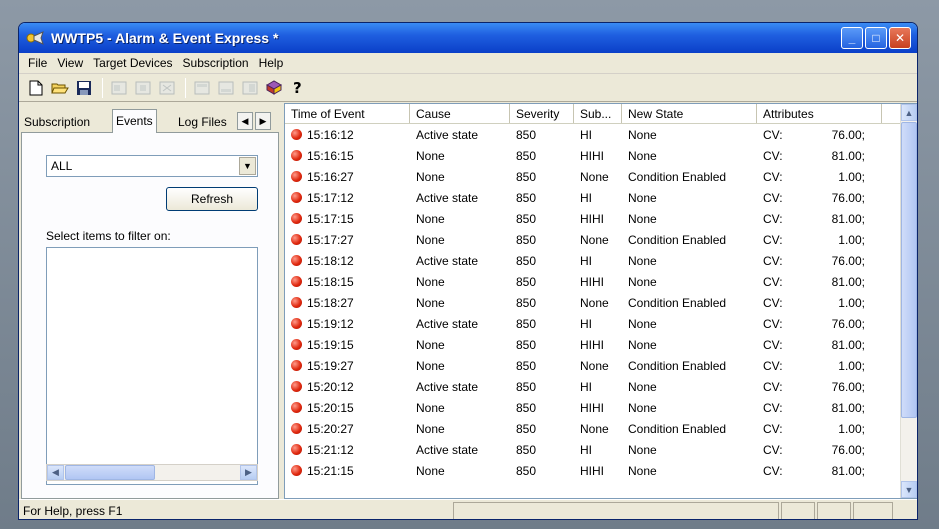 The width and height of the screenshot is (939, 529). What do you see at coordinates (593, 303) in the screenshot?
I see `table-row: 15:18:27 None 850 None Condition Enabled CV` at bounding box center [593, 303].